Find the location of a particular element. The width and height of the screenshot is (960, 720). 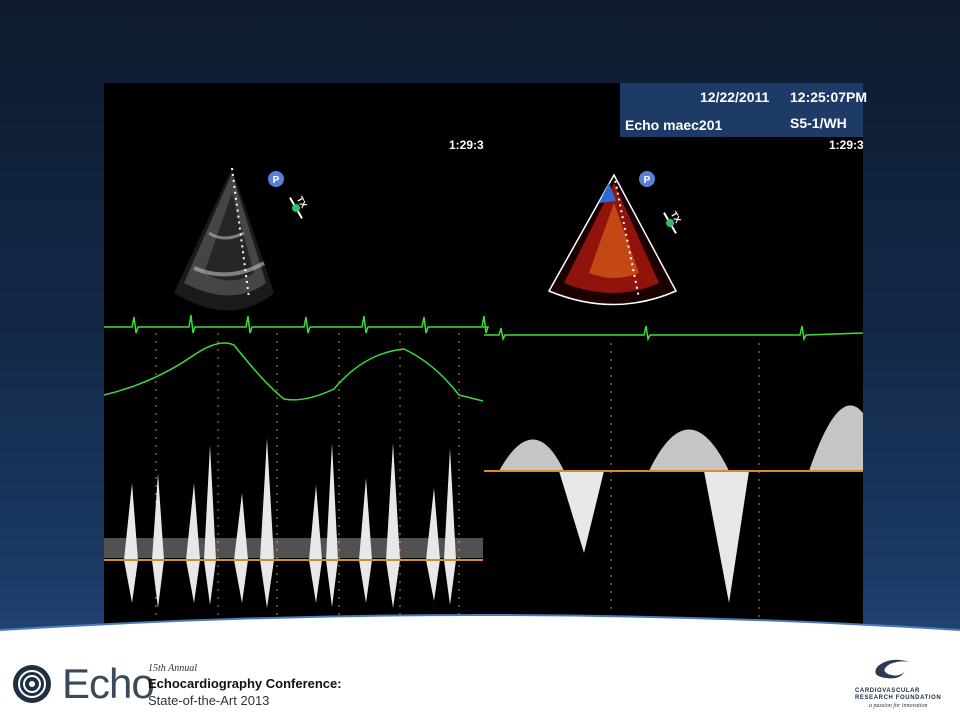

echo-logo-icon is located at coordinates (32, 684).